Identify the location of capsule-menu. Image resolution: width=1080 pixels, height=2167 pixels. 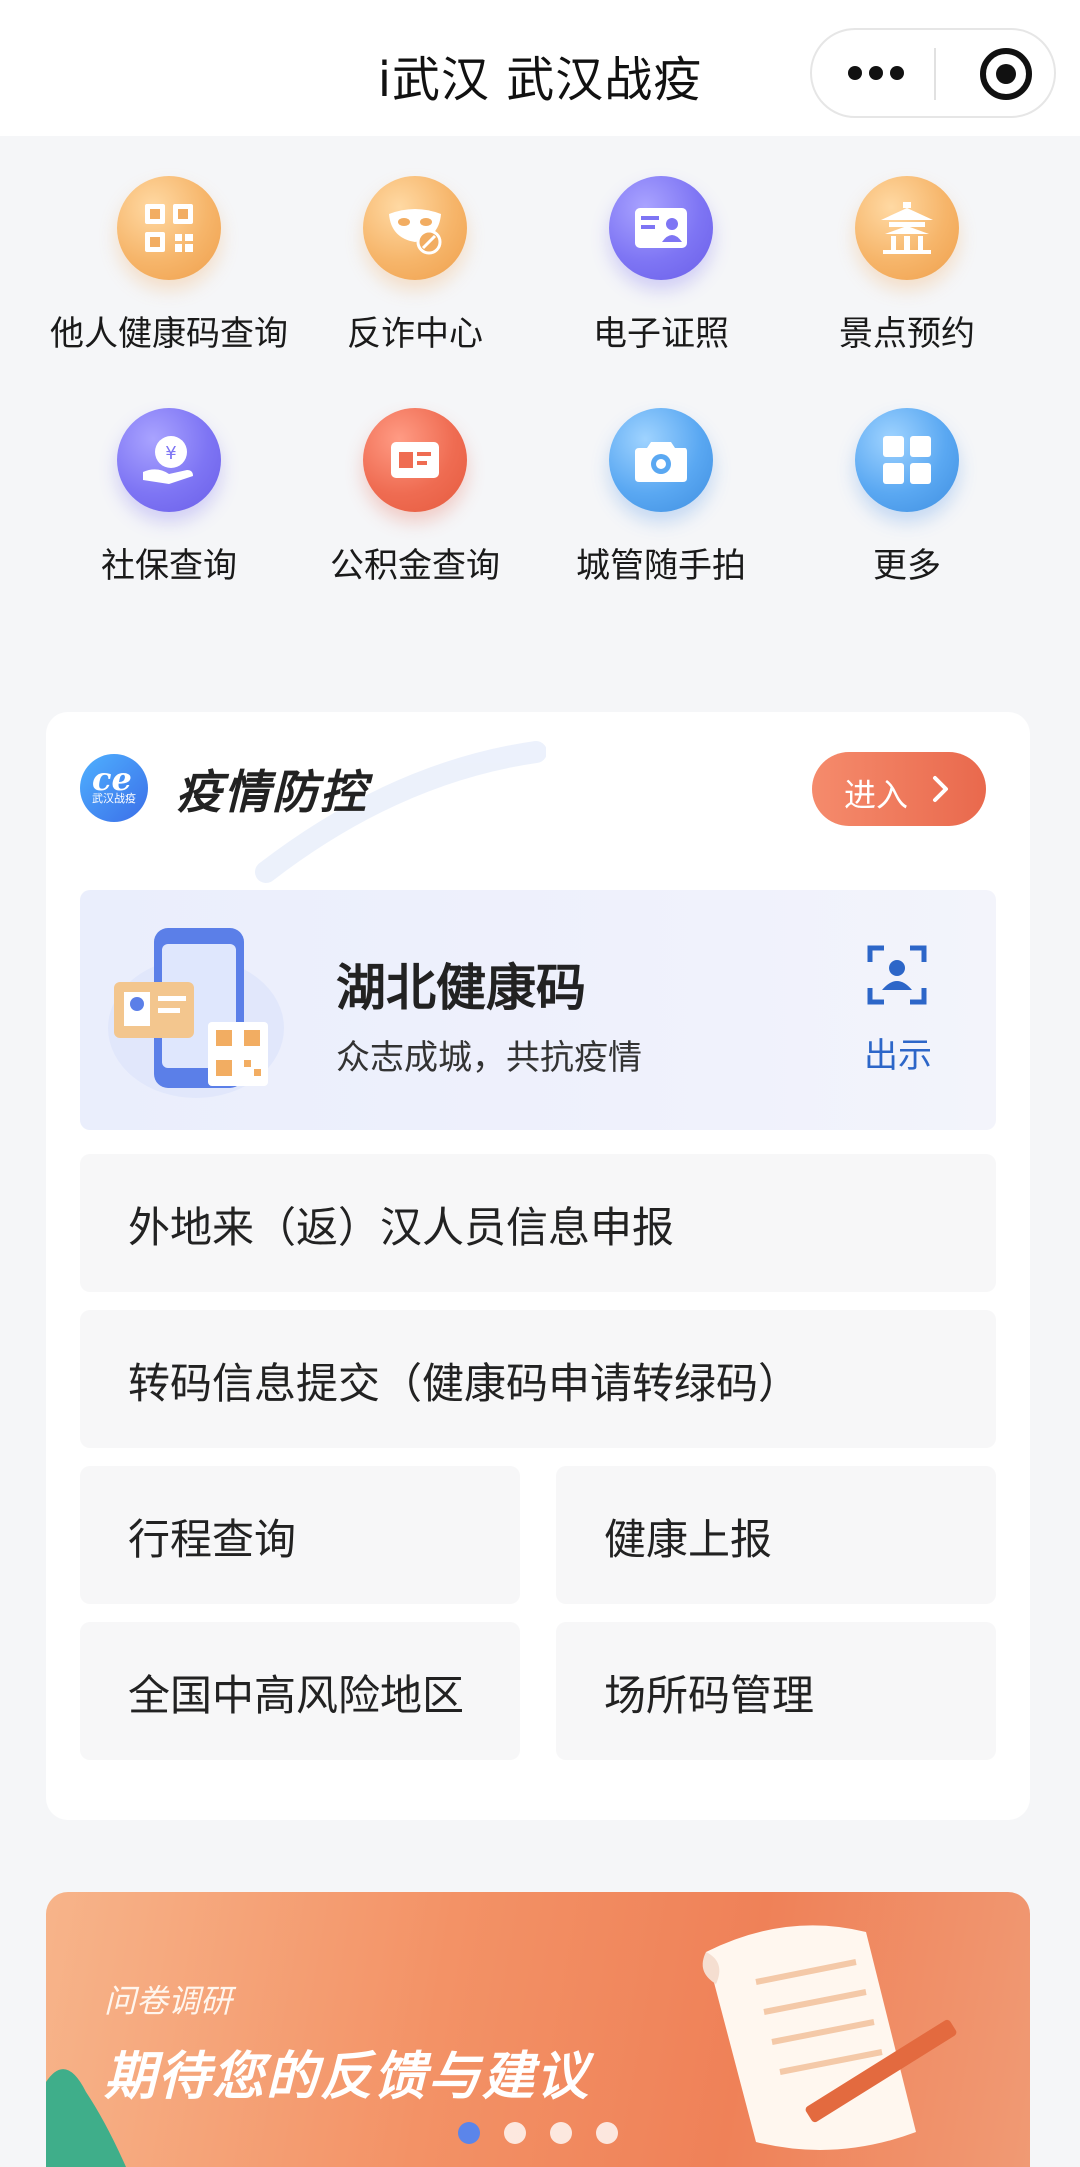
(933, 73).